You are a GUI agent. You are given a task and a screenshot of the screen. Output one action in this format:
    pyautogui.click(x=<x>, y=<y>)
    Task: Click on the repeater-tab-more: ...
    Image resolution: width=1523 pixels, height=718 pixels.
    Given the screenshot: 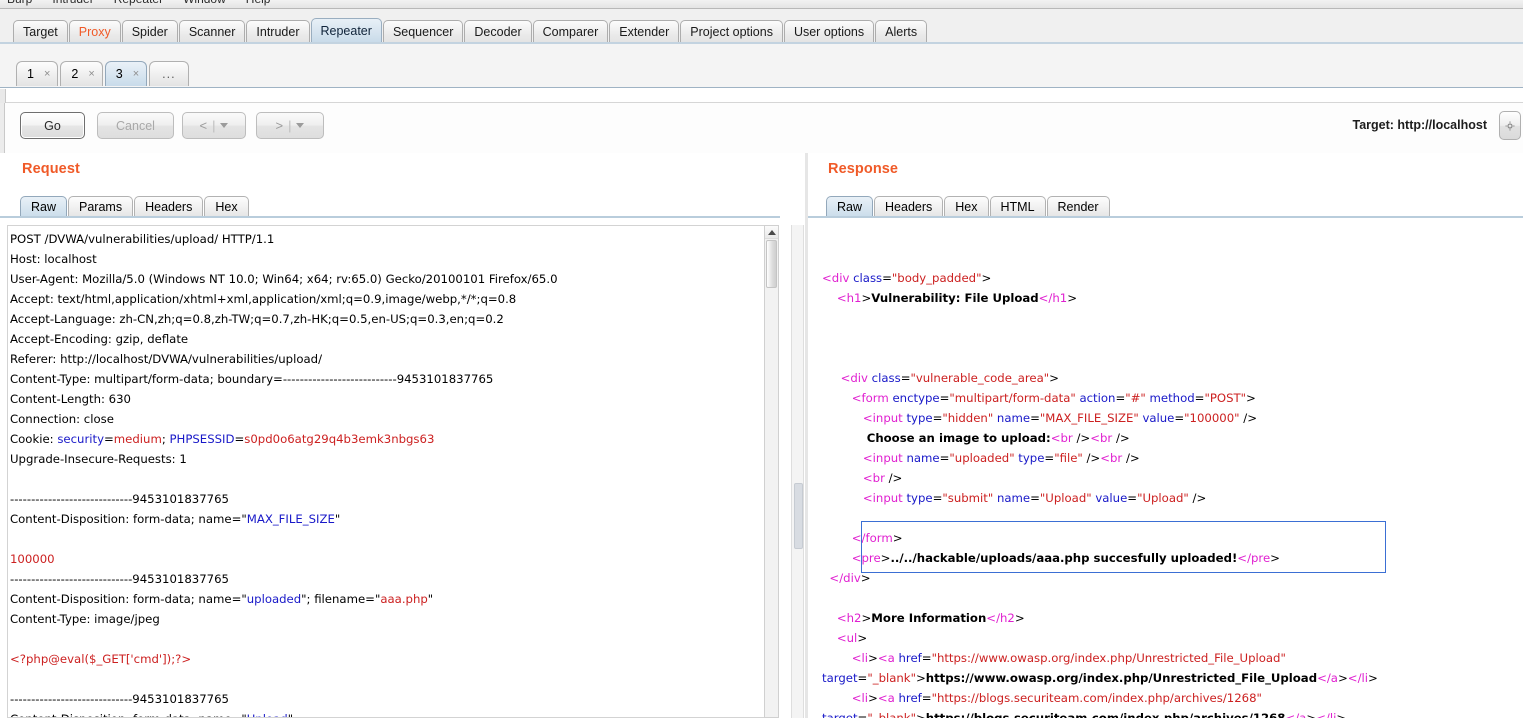 What is the action you would take?
    pyautogui.click(x=169, y=73)
    